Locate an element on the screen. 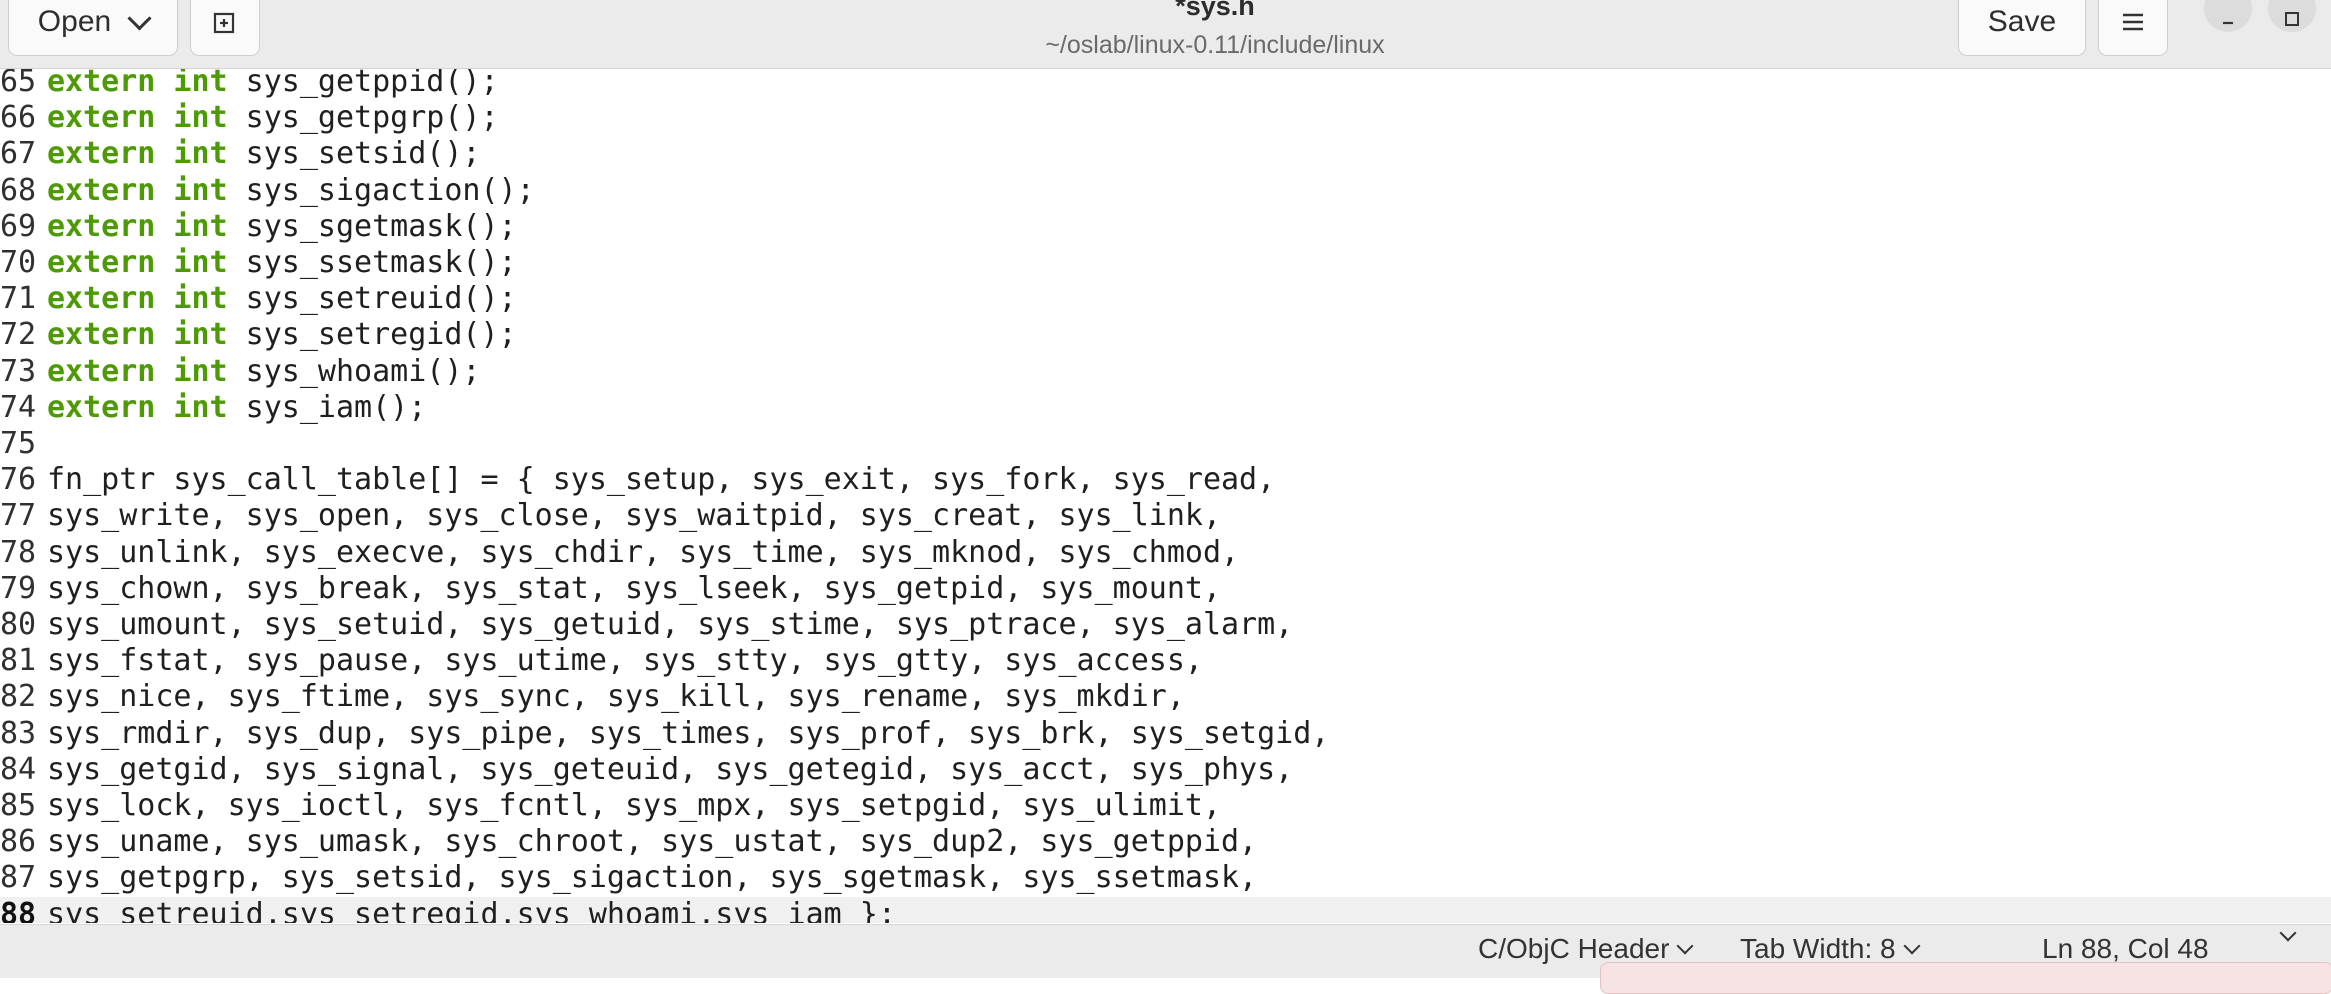 Image resolution: width=2331 pixels, height=994 pixels. line-number: 77 is located at coordinates (18, 516).